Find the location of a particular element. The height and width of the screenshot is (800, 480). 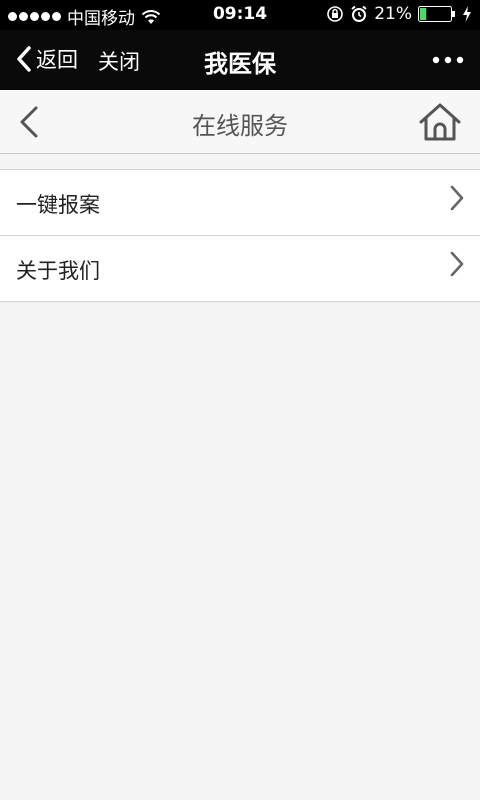

status-right: 21% is located at coordinates (399, 14).